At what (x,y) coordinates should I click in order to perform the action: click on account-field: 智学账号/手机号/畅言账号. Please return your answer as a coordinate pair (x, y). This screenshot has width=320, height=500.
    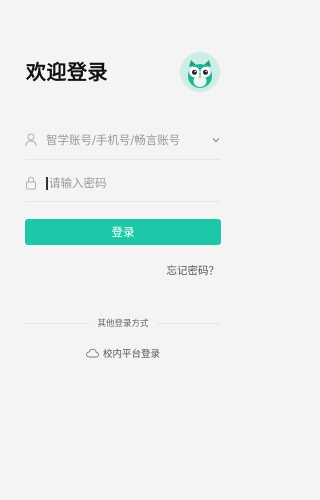
    Looking at the image, I should click on (123, 140).